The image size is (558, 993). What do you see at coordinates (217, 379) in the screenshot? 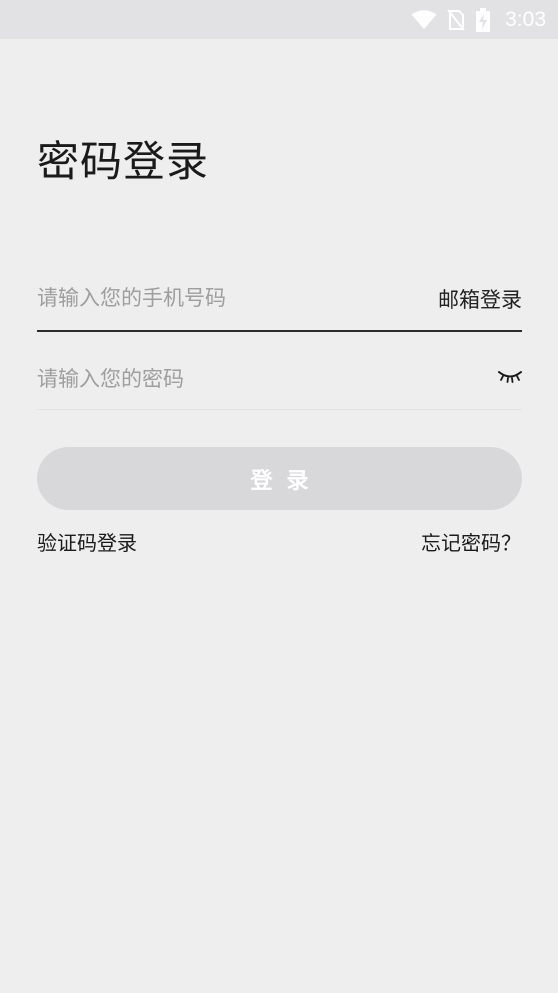
I see `password-input` at bounding box center [217, 379].